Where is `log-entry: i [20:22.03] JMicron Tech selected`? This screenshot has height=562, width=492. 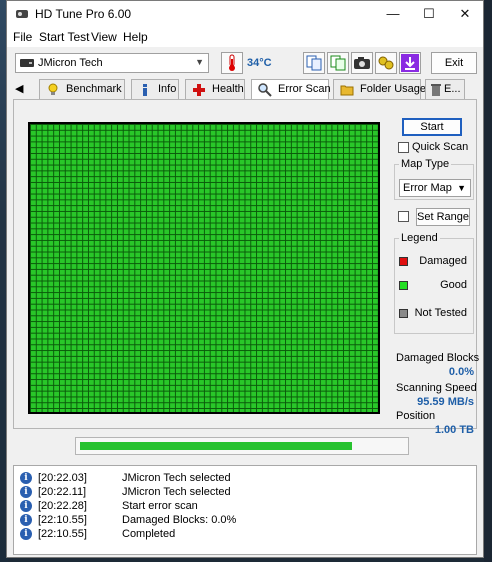
log-entry: i [20:22.03] JMicron Tech selected is located at coordinates (244, 479).